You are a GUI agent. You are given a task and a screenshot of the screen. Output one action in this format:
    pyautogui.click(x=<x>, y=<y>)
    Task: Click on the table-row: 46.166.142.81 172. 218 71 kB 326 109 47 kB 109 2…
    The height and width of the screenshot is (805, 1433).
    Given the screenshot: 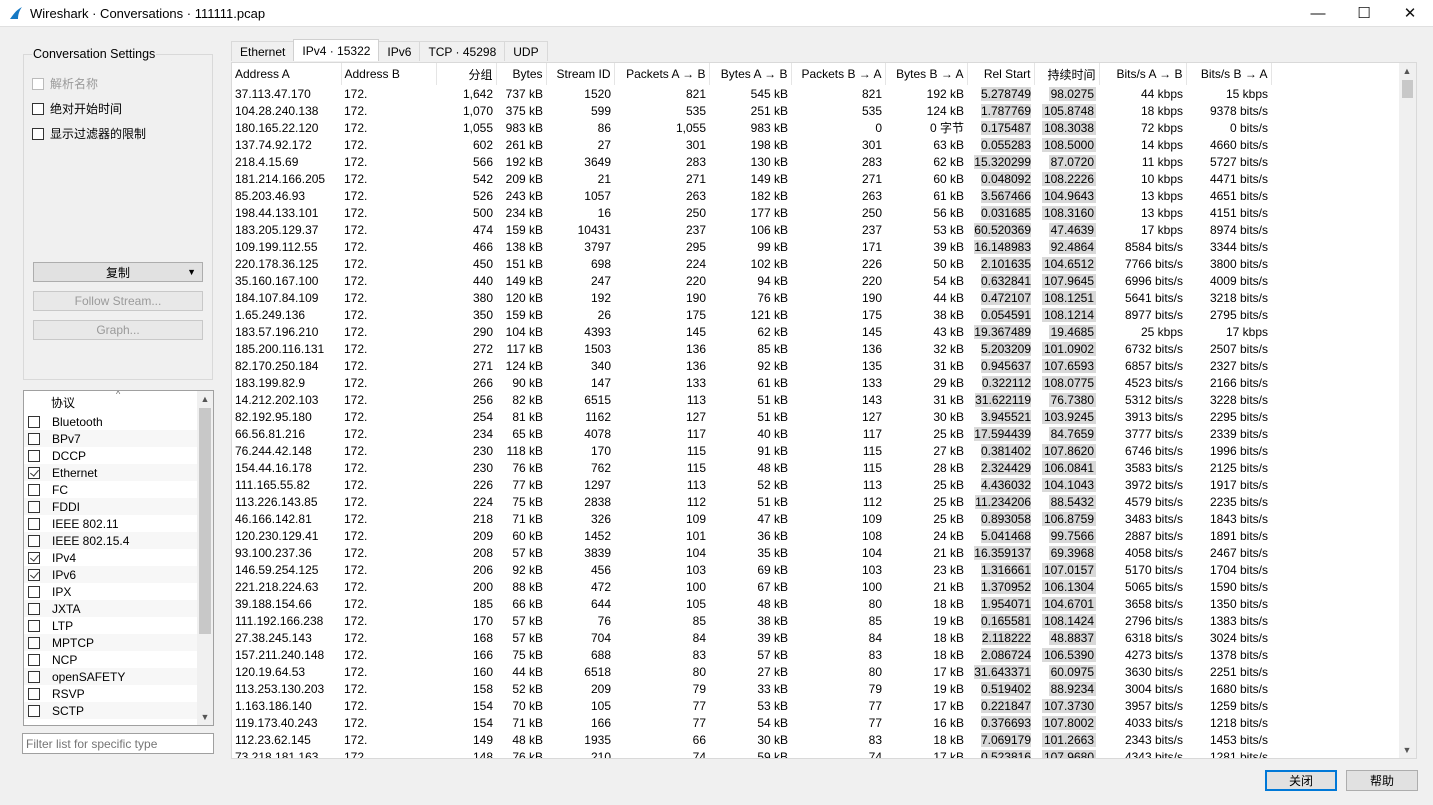 What is the action you would take?
    pyautogui.click(x=751, y=518)
    